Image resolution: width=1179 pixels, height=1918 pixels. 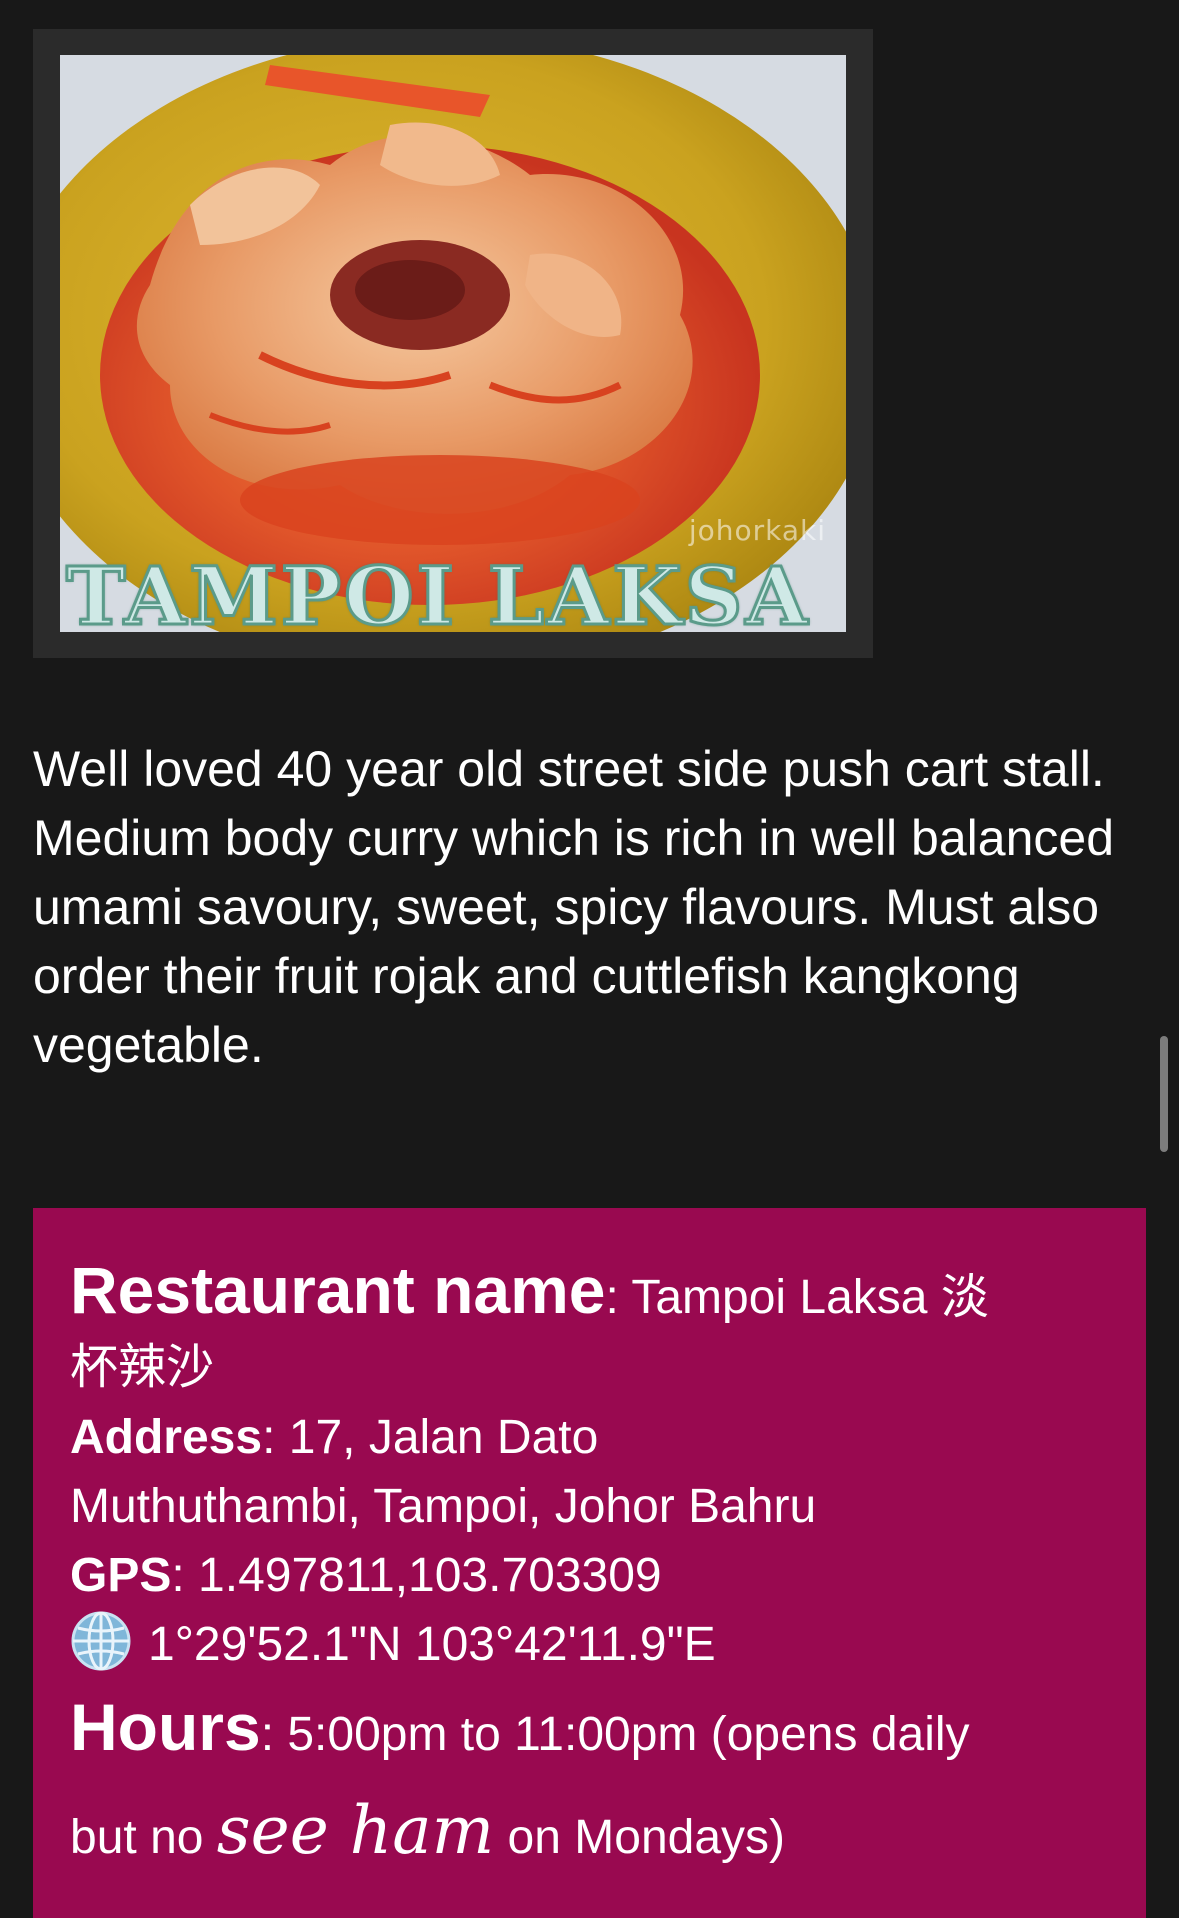 I want to click on restaurant-name-label: Restaurant name, so click(x=338, y=1290).